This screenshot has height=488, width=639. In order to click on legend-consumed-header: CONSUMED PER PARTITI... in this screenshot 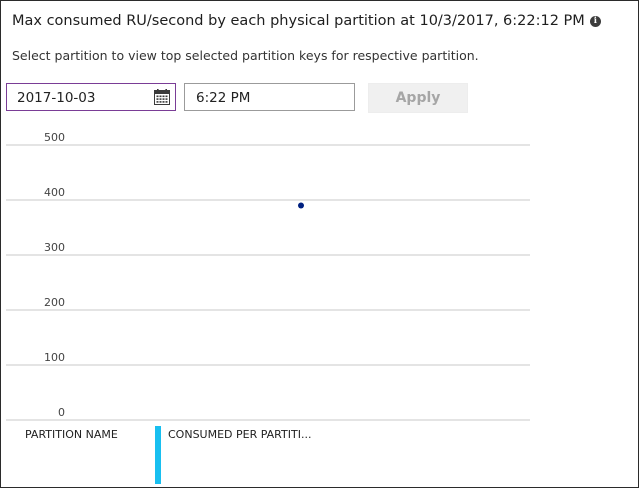, I will do `click(240, 434)`.